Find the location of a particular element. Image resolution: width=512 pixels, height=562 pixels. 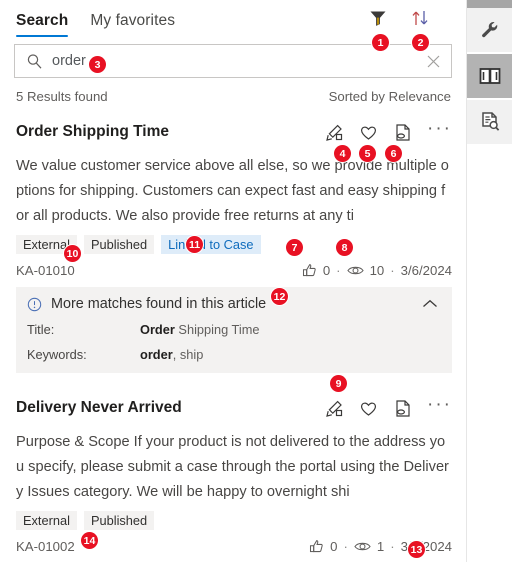

article-id: KA-01002 is located at coordinates (45, 546).